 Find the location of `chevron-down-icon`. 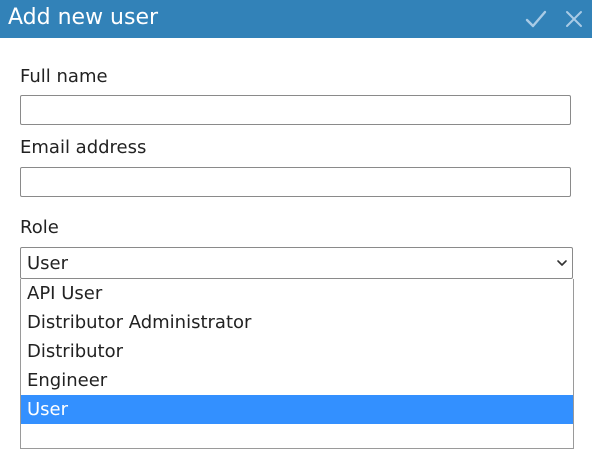

chevron-down-icon is located at coordinates (562, 263).